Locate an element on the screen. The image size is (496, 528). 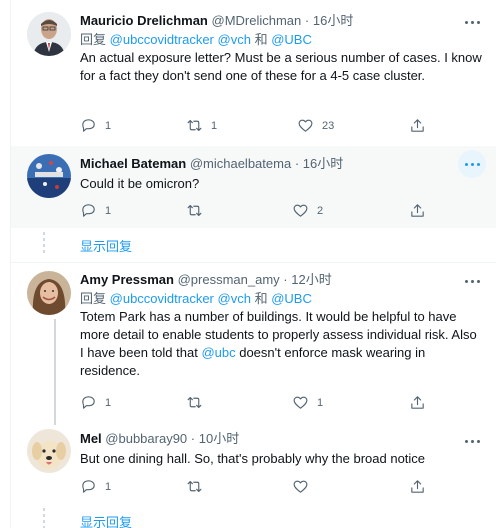
author-name: Mauricio Drelichman is located at coordinates (144, 20).